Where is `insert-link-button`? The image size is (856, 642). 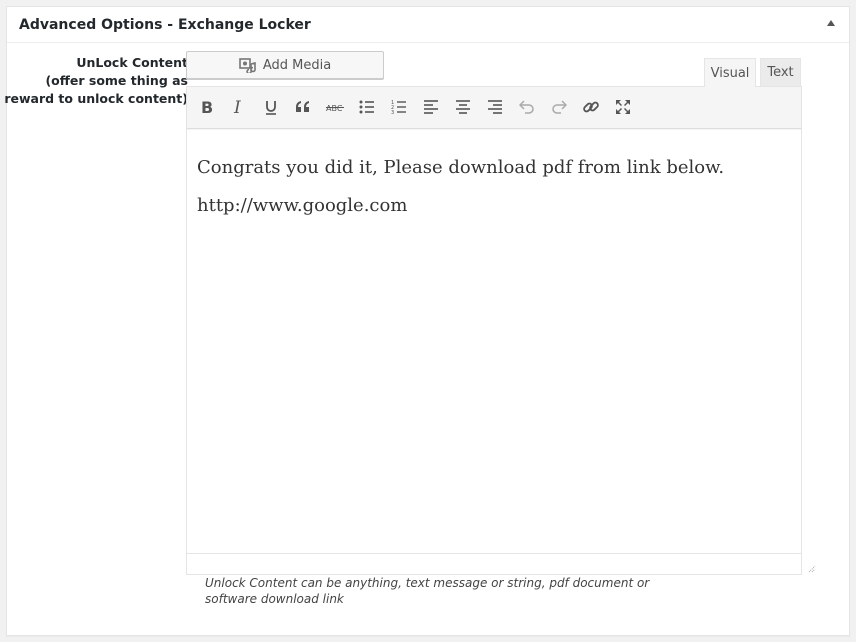
insert-link-button is located at coordinates (591, 107).